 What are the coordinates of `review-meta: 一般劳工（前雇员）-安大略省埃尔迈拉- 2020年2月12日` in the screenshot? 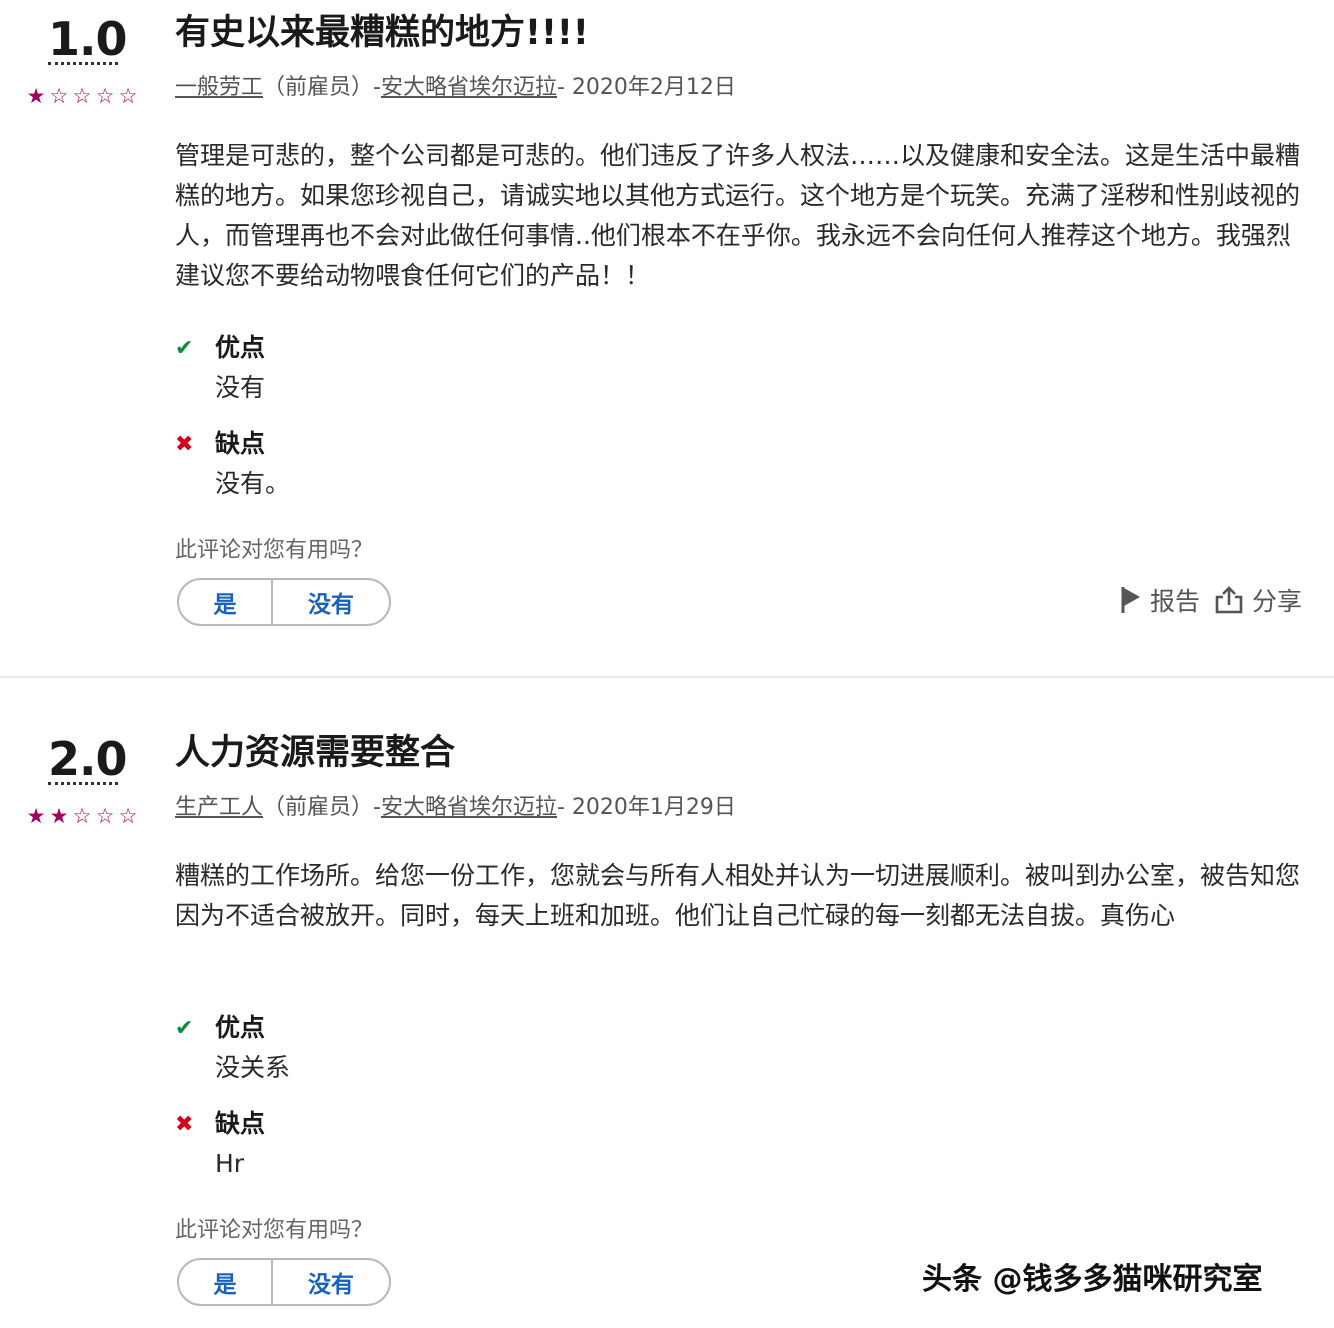 It's located at (455, 88).